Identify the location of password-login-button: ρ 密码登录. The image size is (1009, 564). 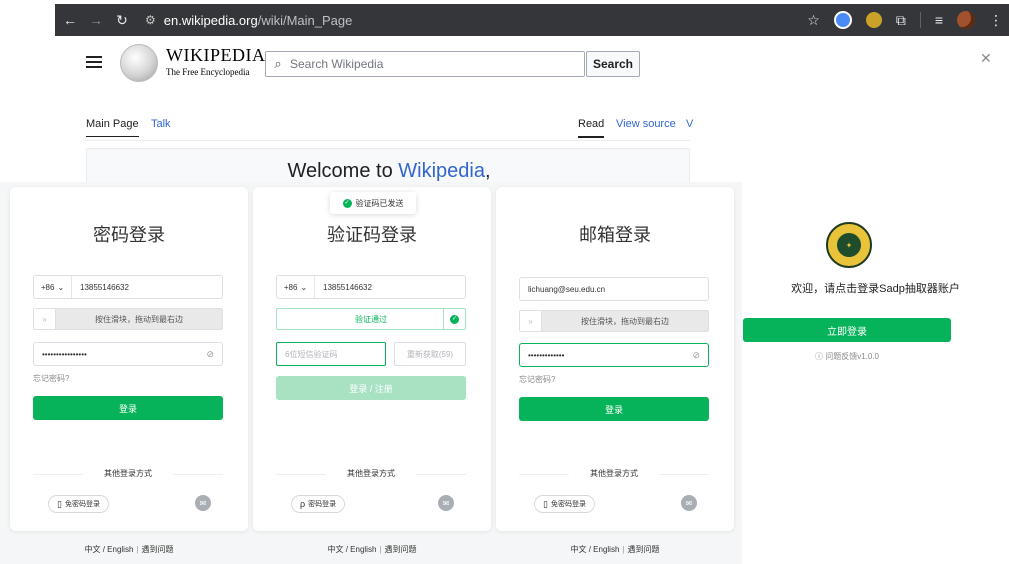
(318, 504).